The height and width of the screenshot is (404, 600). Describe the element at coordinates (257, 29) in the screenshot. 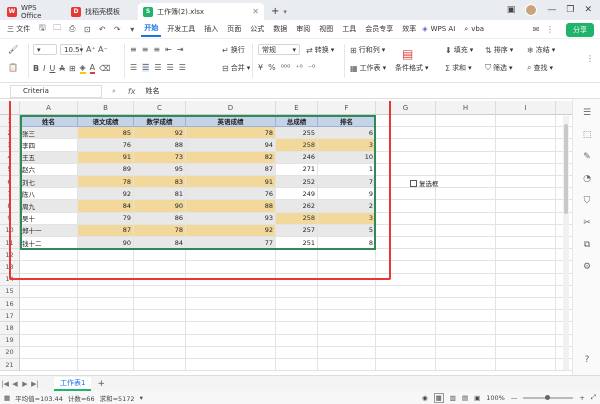

I see `menu-formula: 公式` at that location.